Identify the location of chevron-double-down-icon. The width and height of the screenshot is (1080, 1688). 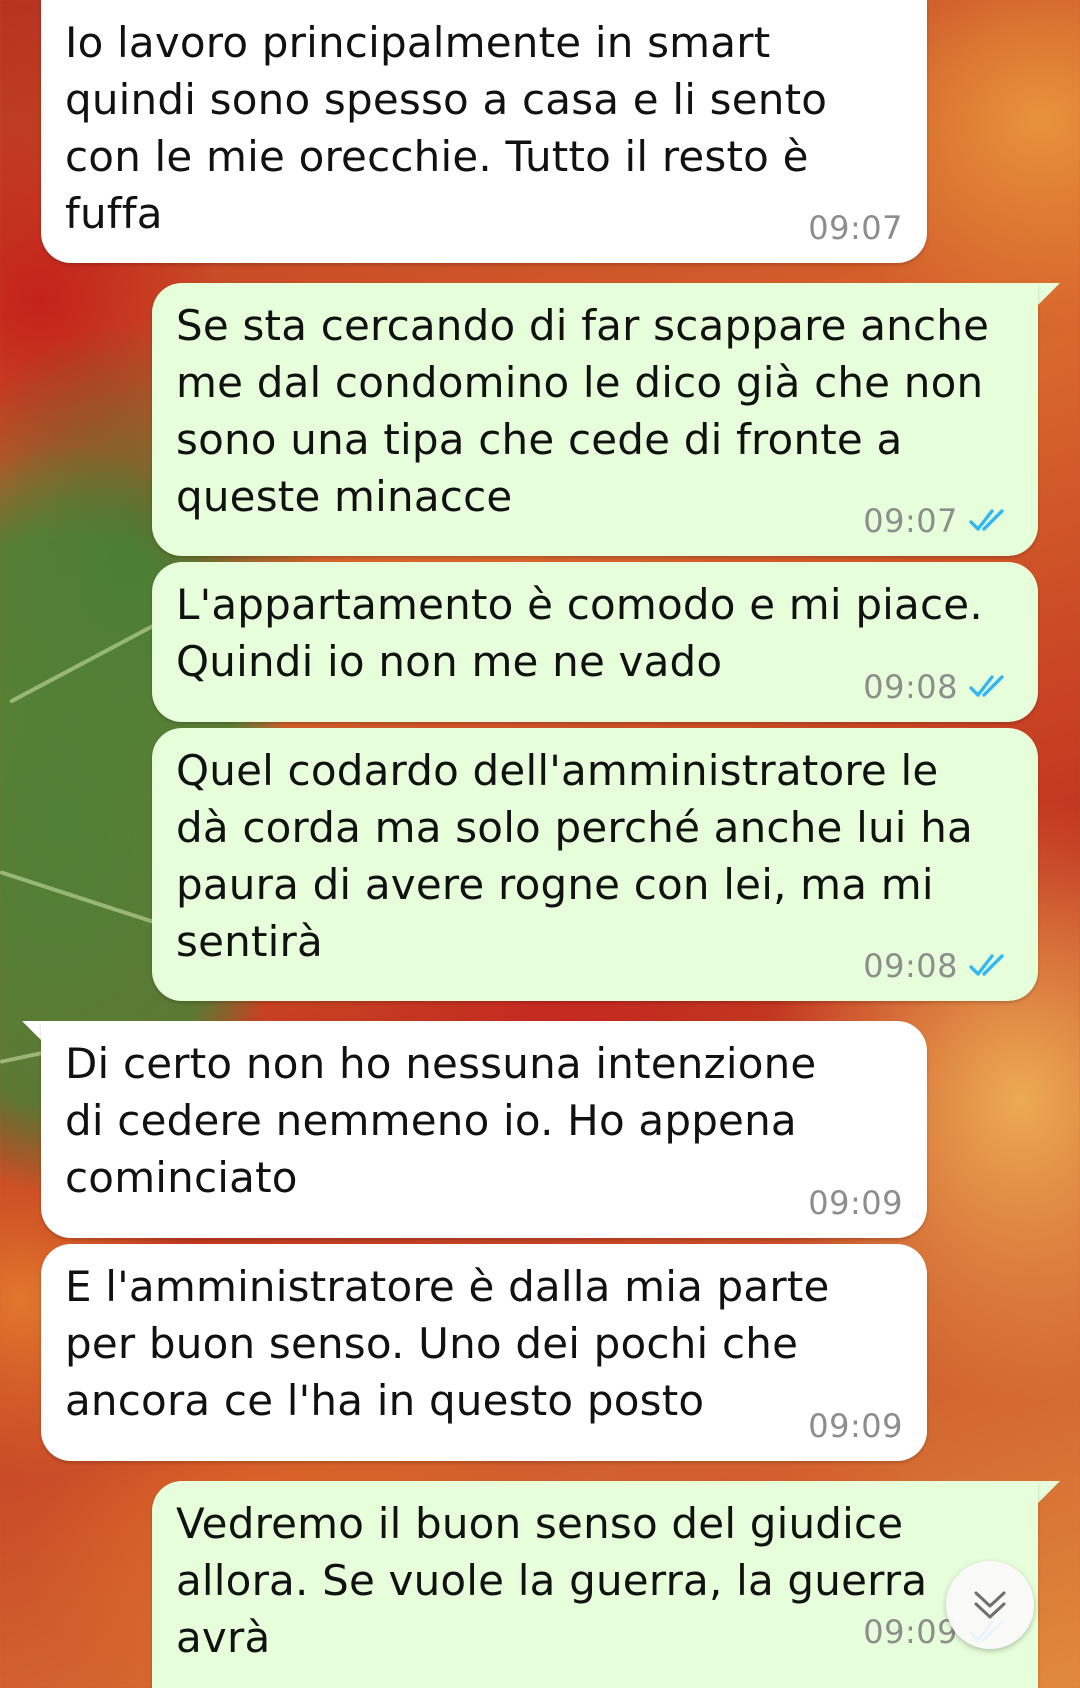
(990, 1605).